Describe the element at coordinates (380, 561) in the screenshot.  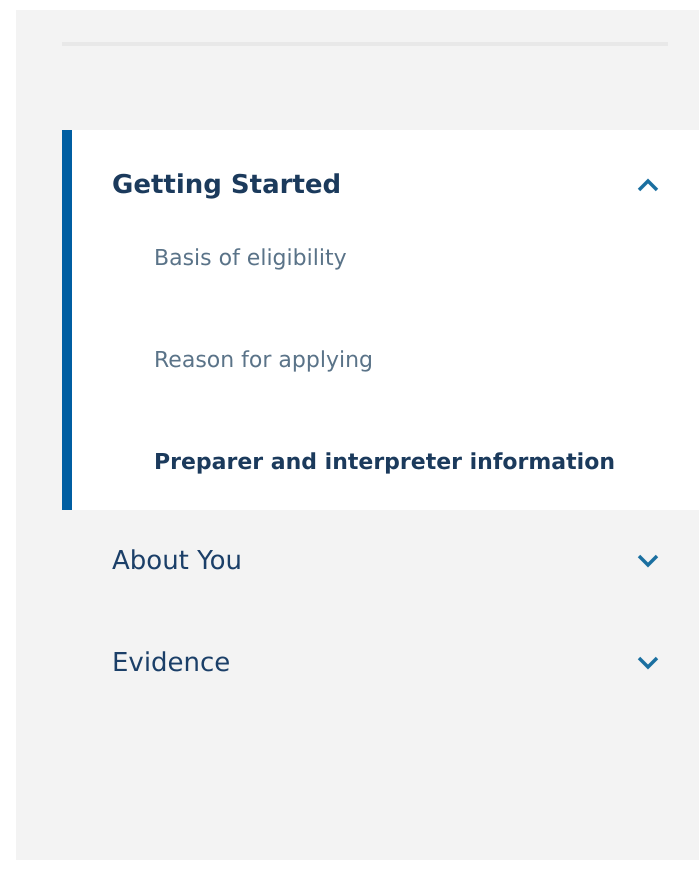
I see `section-header: About You` at that location.